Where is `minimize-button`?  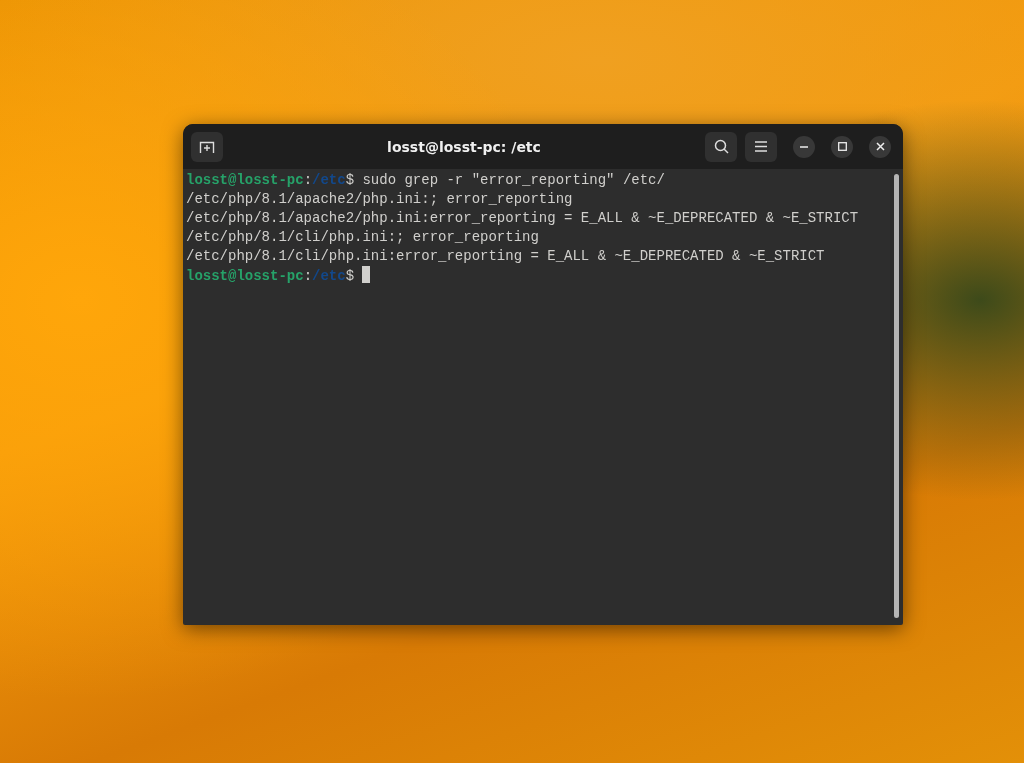 minimize-button is located at coordinates (804, 146).